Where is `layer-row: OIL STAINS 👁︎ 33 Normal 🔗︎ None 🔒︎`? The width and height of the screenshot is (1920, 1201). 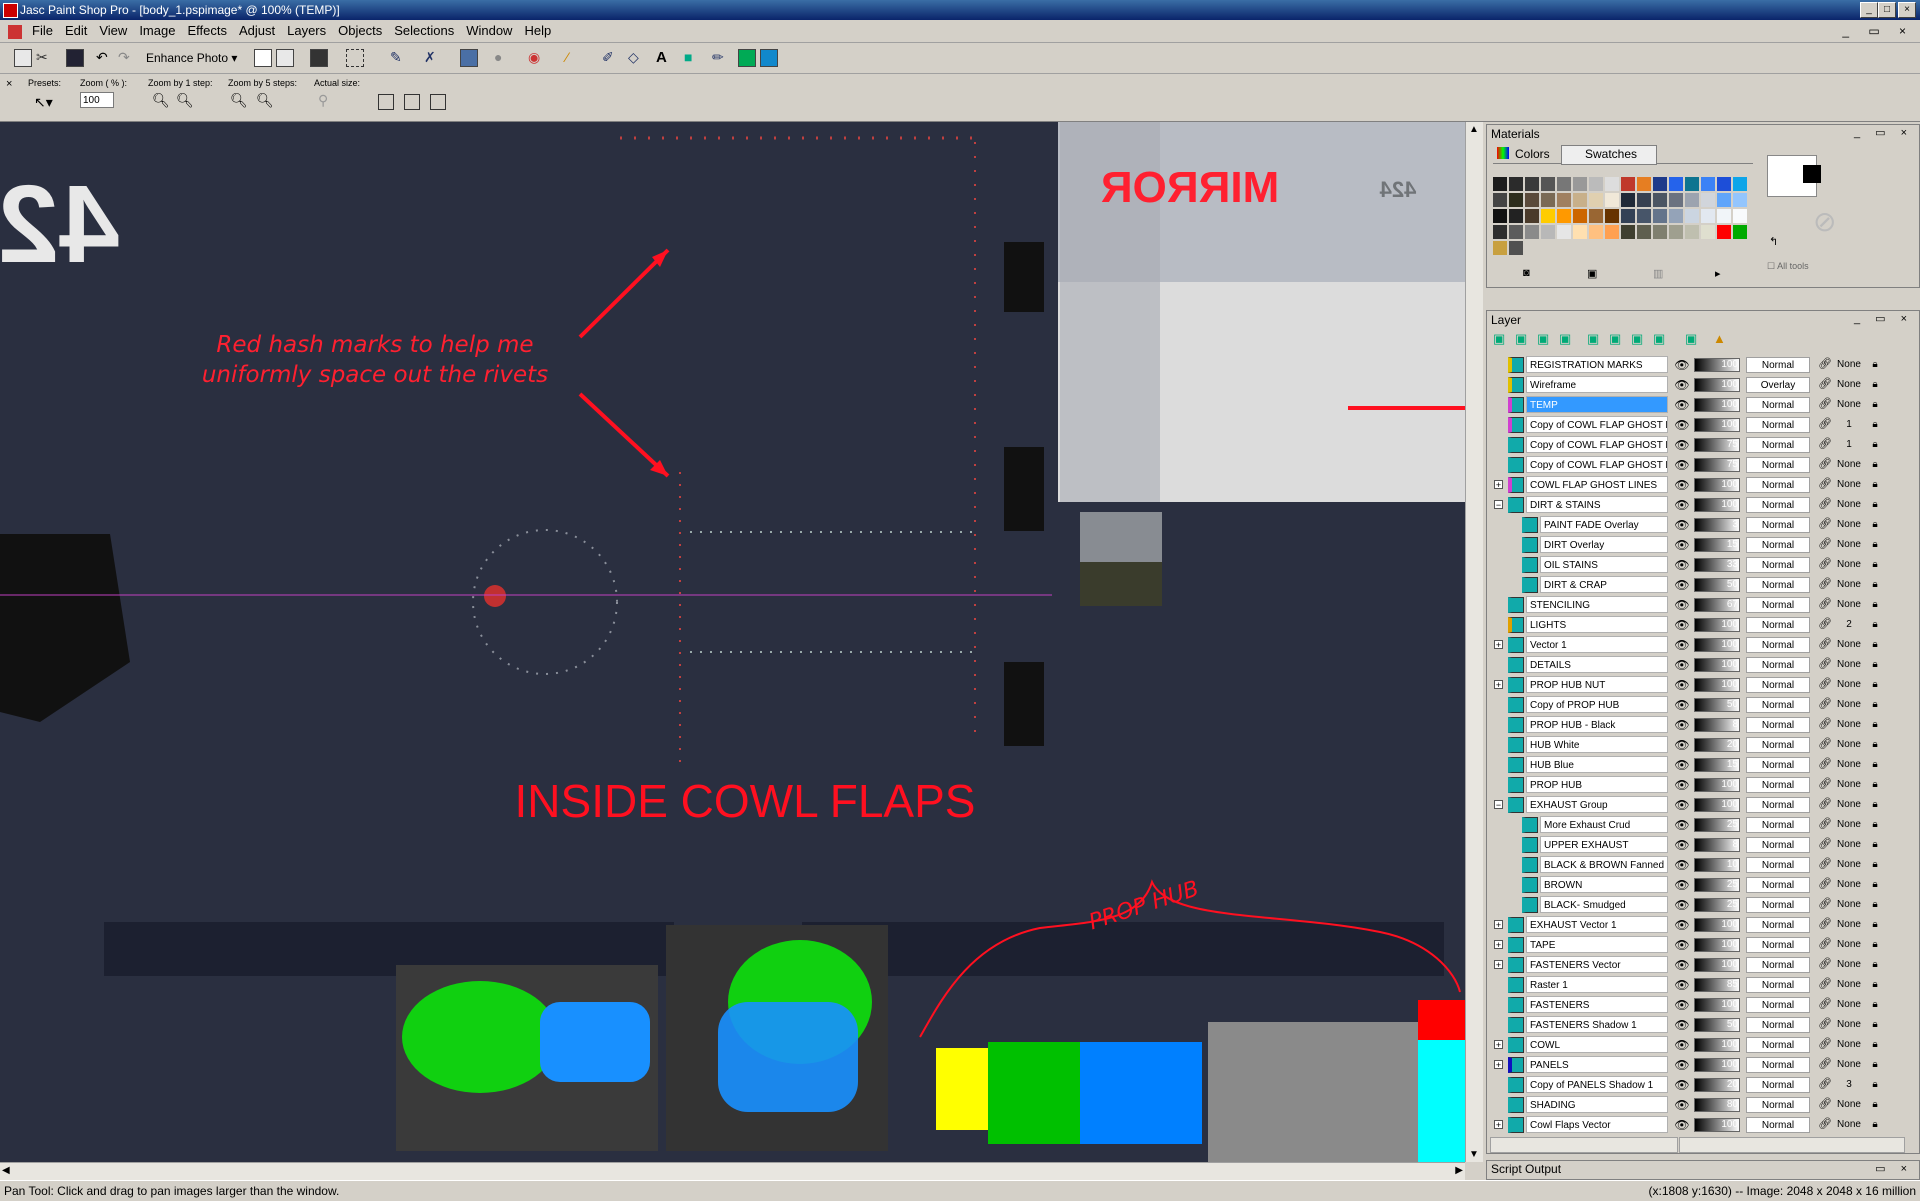 layer-row: OIL STAINS 👁︎ 33 Normal 🔗︎ None 🔒︎ is located at coordinates (1694, 565).